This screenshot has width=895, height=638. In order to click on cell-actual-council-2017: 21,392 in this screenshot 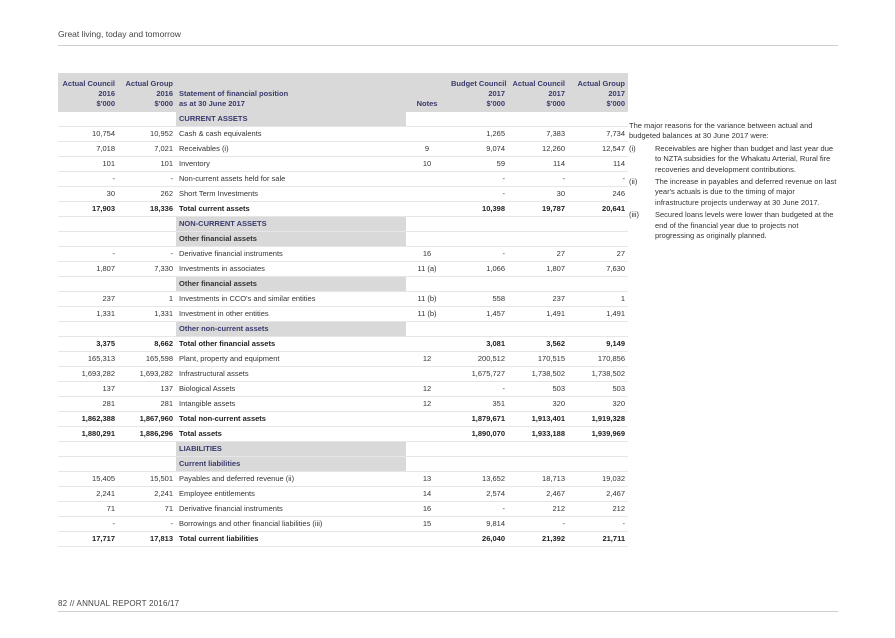, I will do `click(538, 539)`.